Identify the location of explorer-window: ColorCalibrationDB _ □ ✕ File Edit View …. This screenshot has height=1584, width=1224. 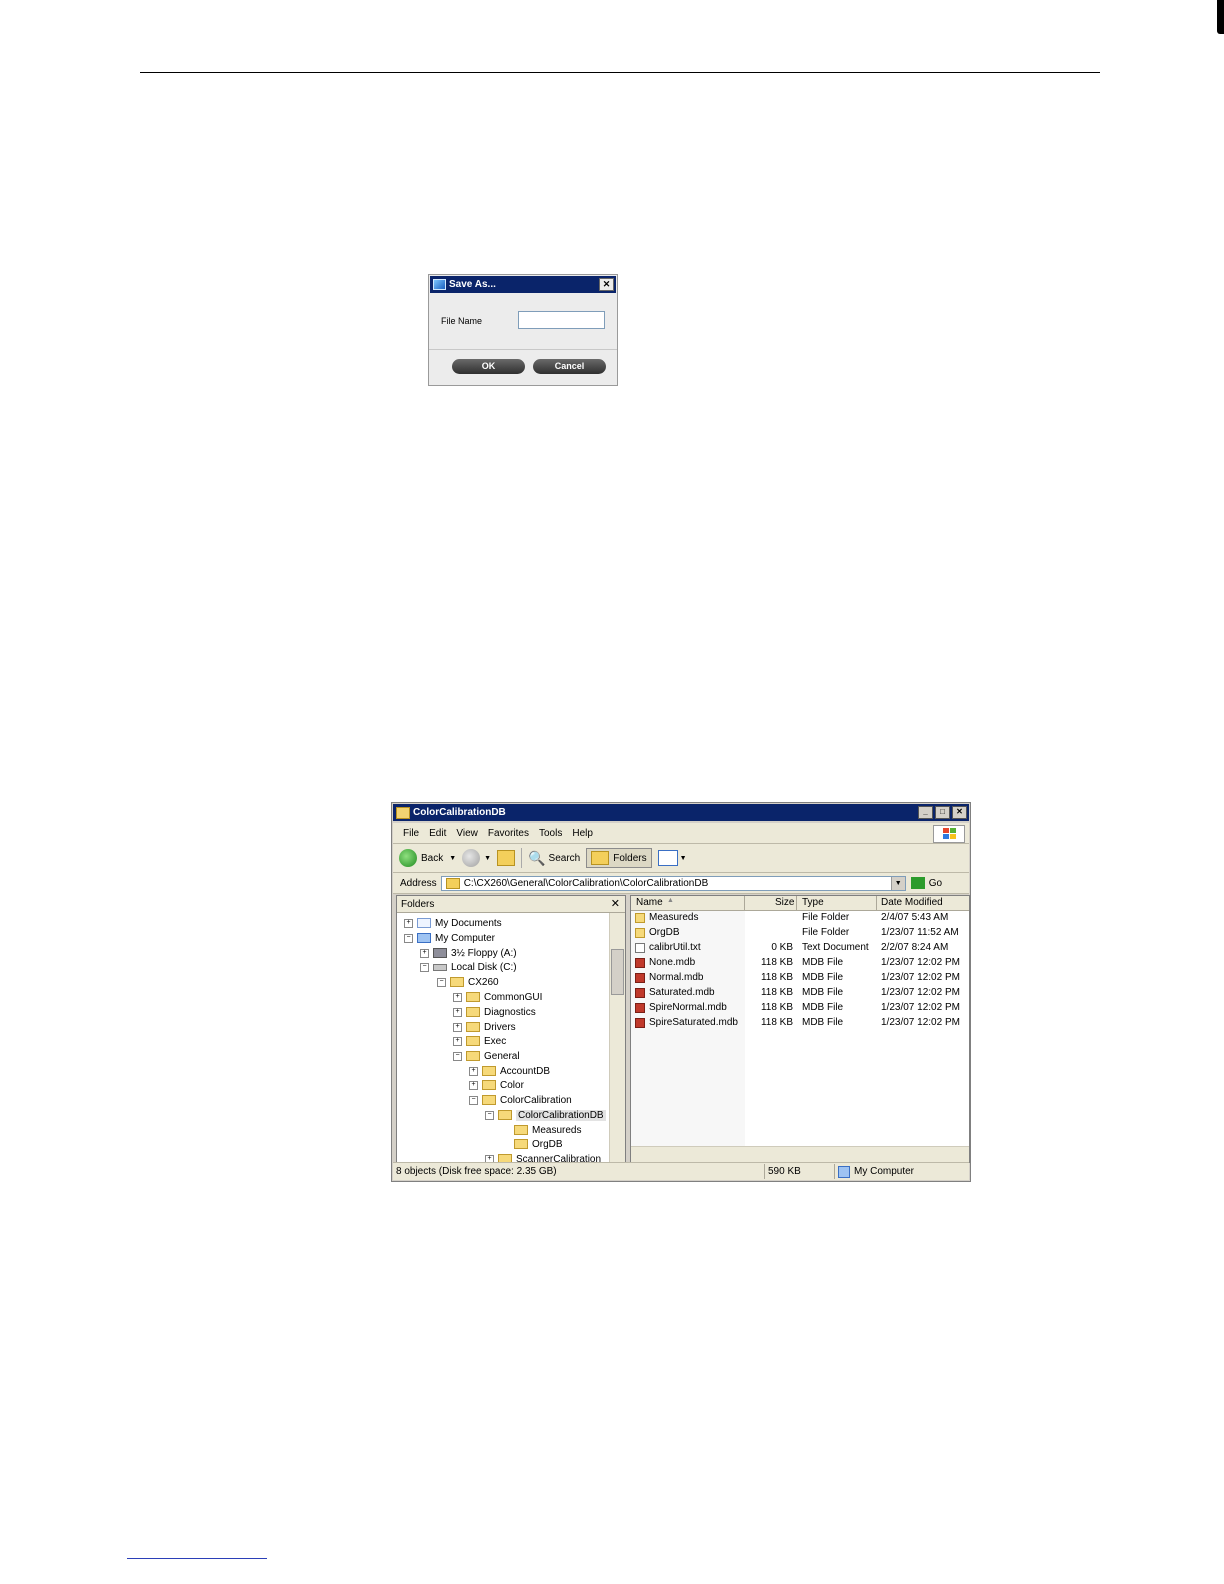
(681, 992).